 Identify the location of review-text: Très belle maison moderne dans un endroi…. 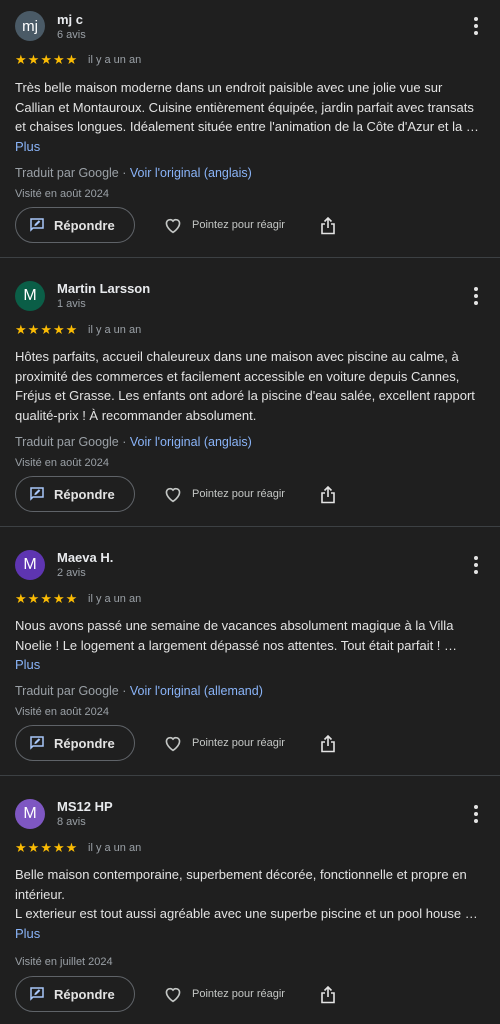
(247, 117).